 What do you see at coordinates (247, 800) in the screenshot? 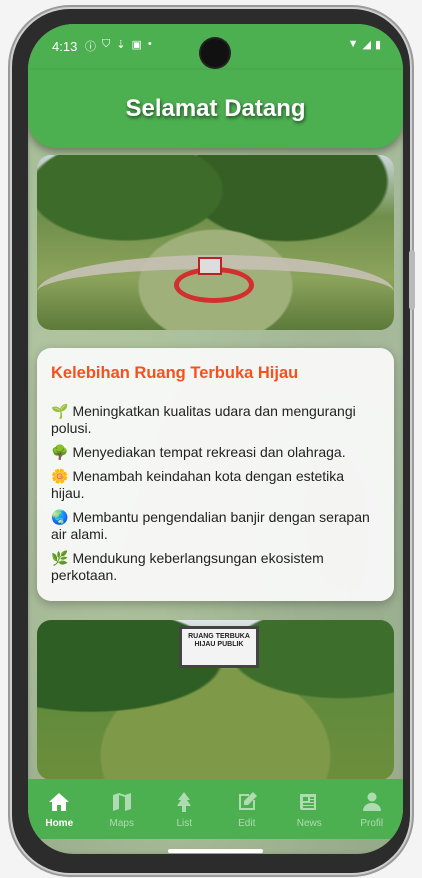
I see `edit-icon` at bounding box center [247, 800].